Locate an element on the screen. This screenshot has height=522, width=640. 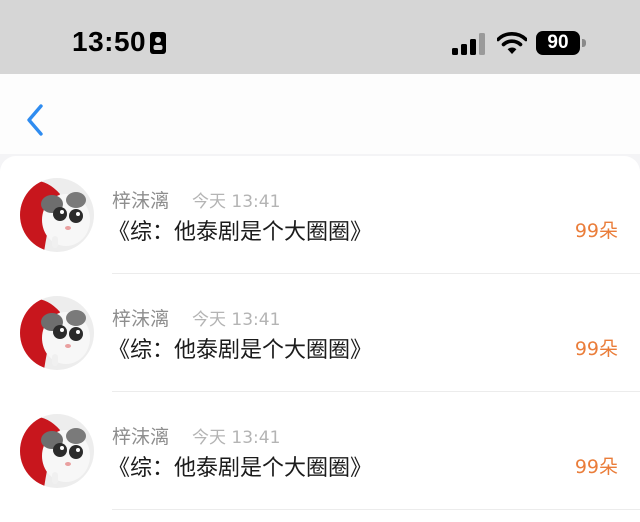
battery-level: 90 is located at coordinates (558, 43).